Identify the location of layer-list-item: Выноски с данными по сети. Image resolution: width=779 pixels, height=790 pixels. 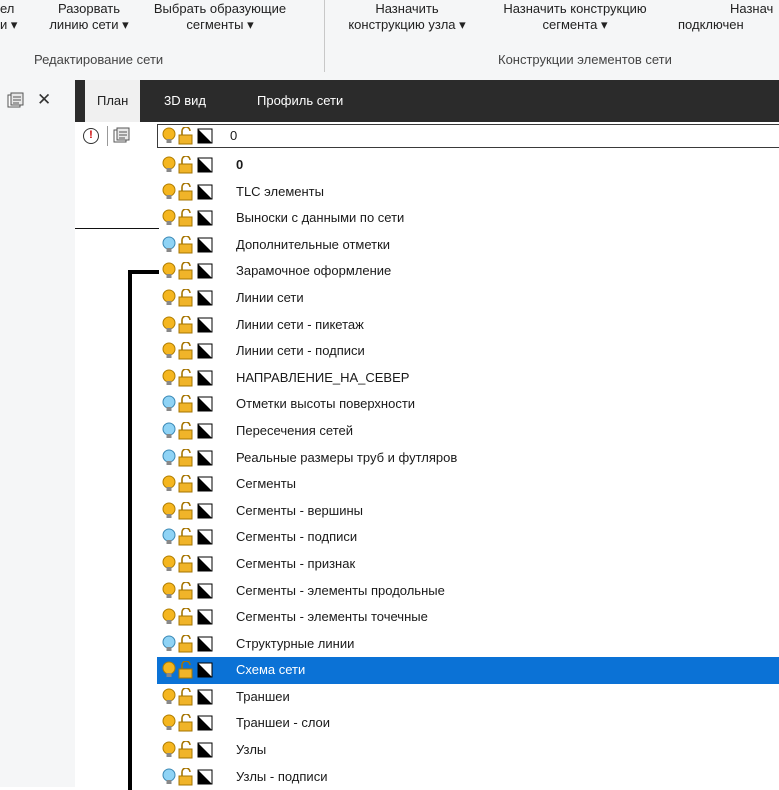
(468, 218).